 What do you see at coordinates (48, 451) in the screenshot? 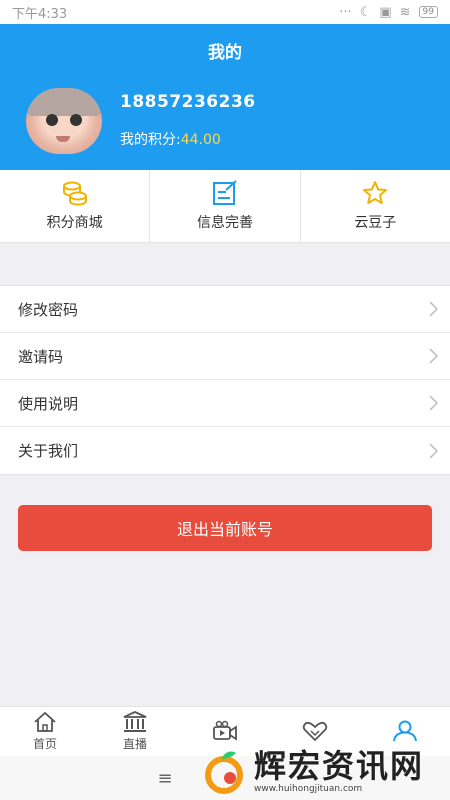
I see `menu-item-label: 关于我们` at bounding box center [48, 451].